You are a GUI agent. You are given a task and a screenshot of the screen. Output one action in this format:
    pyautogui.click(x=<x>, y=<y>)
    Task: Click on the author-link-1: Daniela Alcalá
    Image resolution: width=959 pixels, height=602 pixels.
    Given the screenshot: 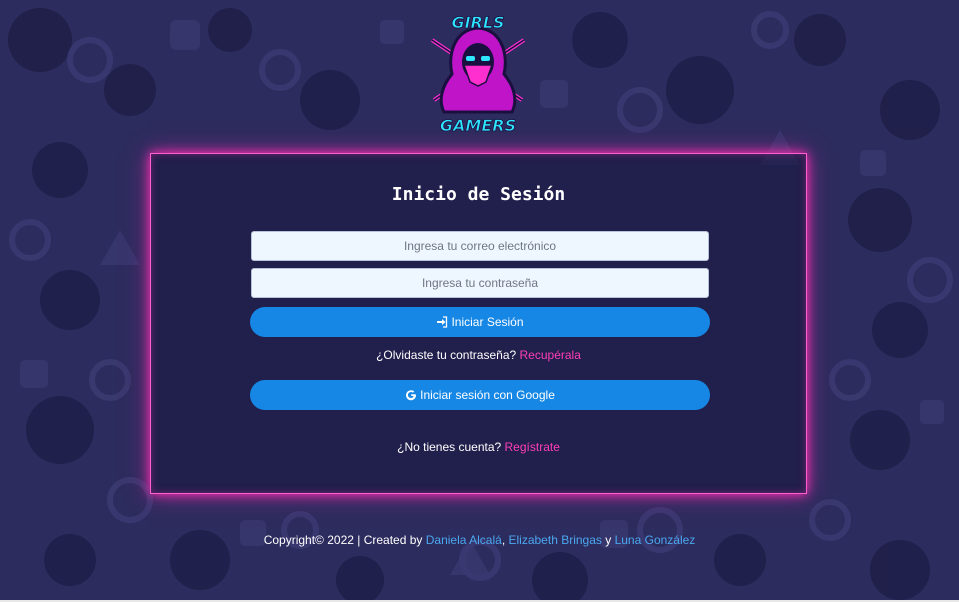 What is the action you would take?
    pyautogui.click(x=464, y=540)
    